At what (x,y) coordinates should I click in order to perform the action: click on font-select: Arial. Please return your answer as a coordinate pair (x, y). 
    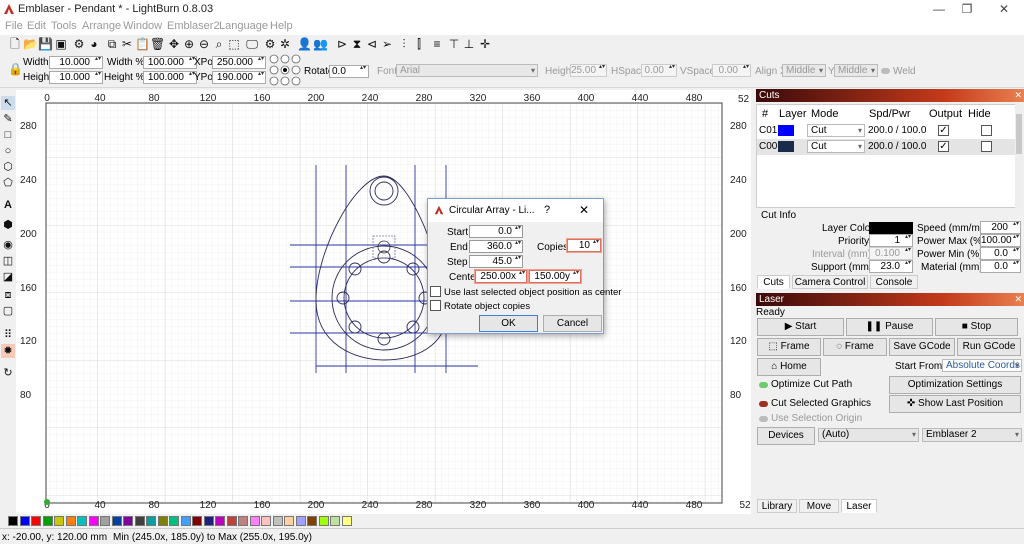
    Looking at the image, I should click on (467, 70).